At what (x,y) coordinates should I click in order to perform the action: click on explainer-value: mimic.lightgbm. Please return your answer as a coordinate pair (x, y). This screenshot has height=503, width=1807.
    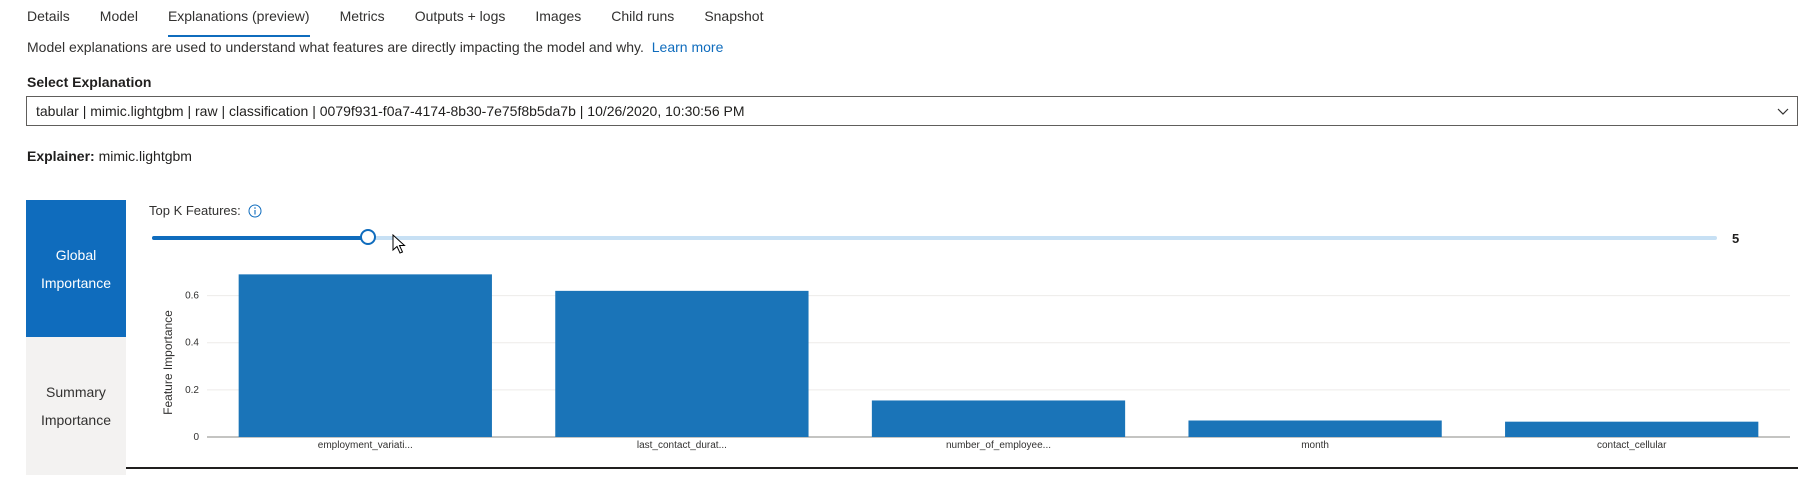
    Looking at the image, I should click on (145, 156).